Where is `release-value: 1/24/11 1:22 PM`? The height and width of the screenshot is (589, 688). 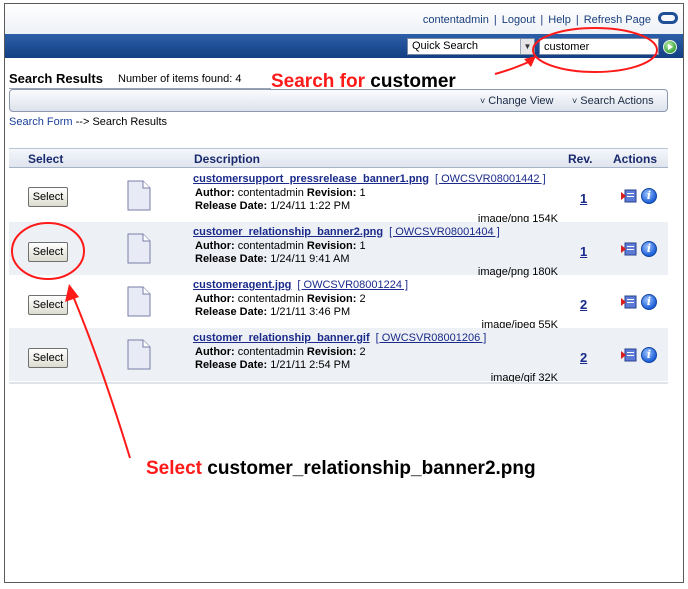
release-value: 1/24/11 1:22 PM is located at coordinates (310, 206).